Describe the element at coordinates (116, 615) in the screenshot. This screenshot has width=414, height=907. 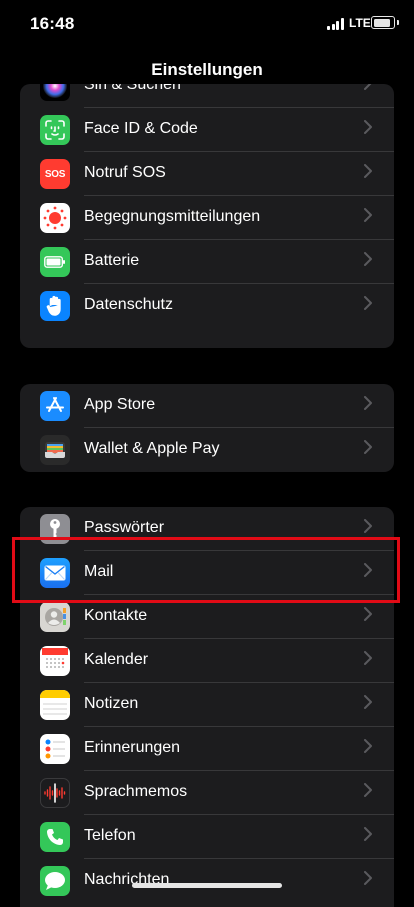
I see `row-label: Kontakte` at that location.